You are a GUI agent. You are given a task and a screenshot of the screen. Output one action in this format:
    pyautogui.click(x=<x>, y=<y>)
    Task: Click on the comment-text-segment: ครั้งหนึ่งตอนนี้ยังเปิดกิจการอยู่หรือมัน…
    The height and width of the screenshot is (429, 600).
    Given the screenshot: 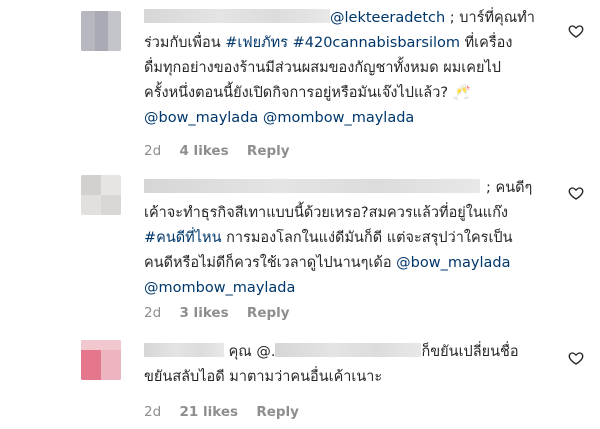 What is the action you would take?
    pyautogui.click(x=307, y=93)
    